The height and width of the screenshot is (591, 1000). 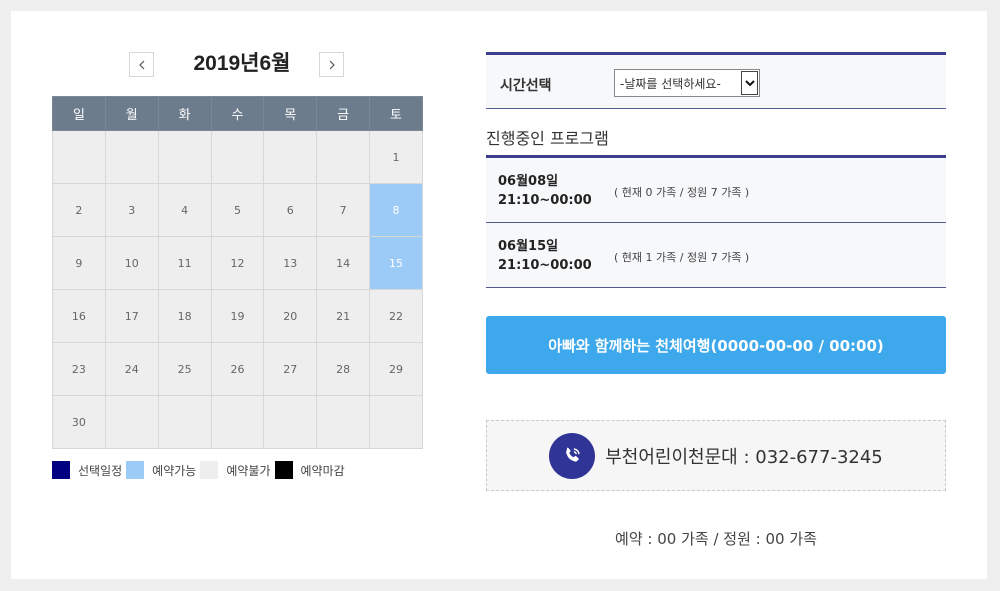 I want to click on calendar-day-5: 5, so click(x=237, y=210).